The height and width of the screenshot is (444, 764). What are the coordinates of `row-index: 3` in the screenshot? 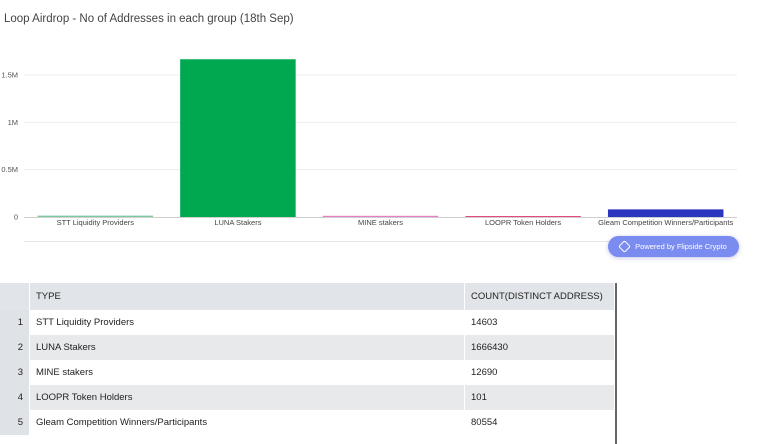 It's located at (15, 372).